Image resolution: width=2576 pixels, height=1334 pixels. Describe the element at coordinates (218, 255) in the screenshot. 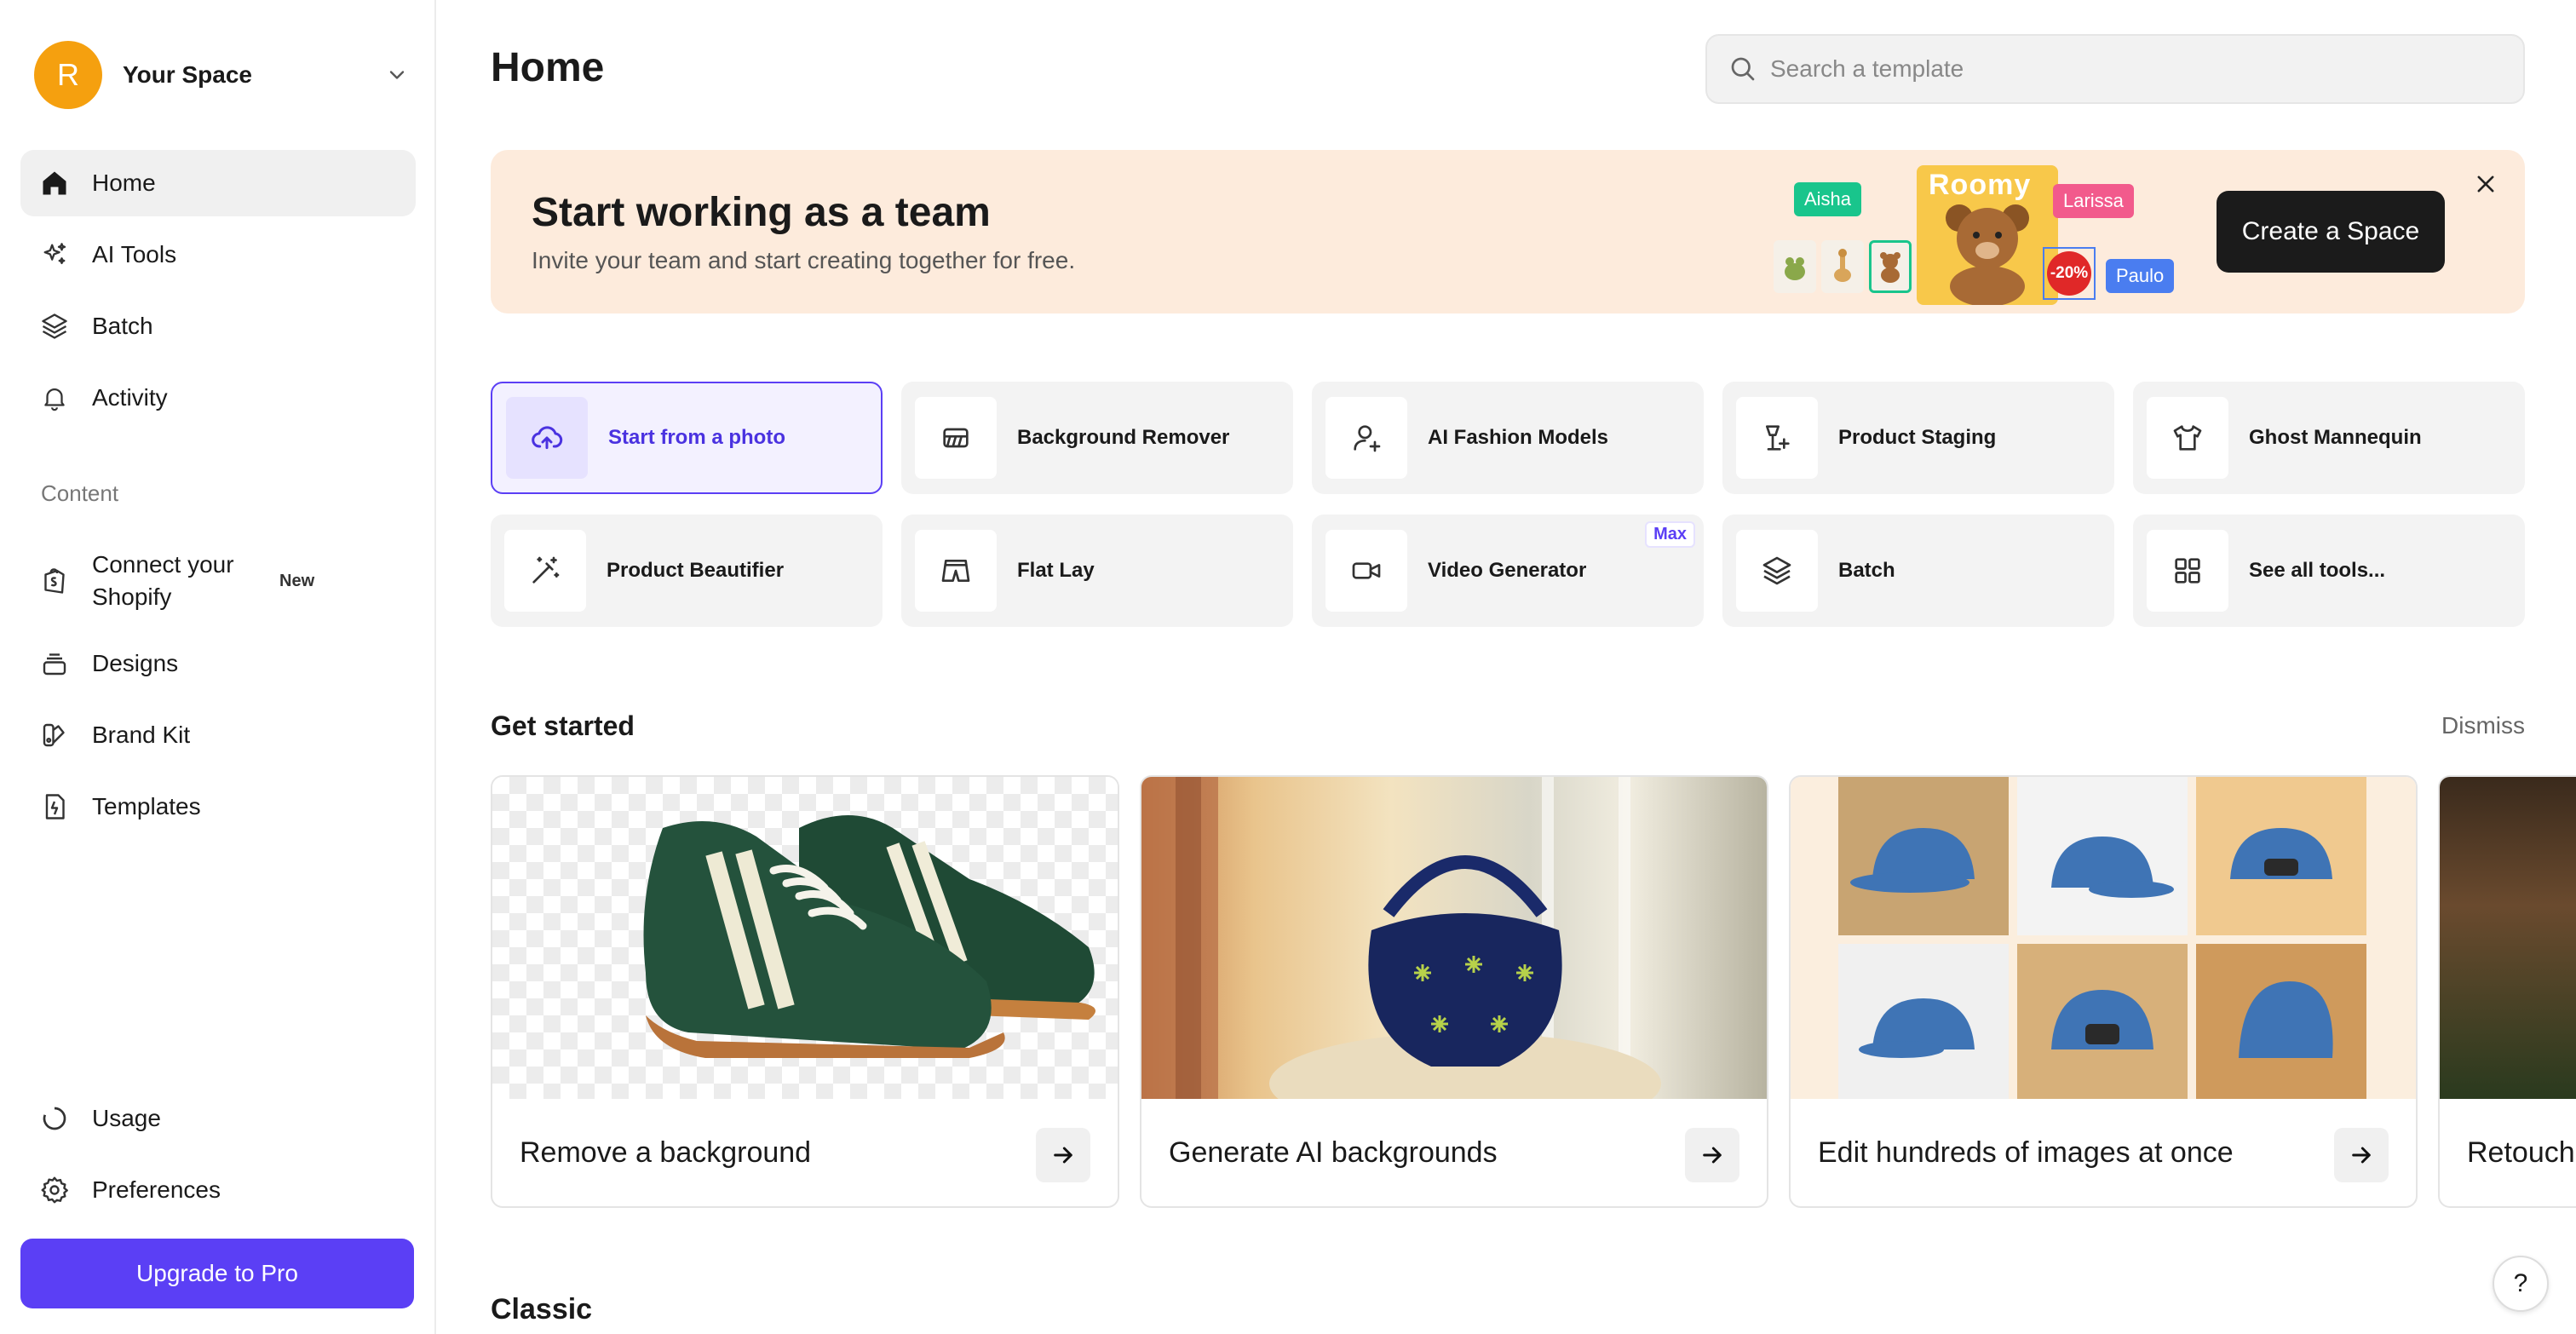

I see `sidebar-item-ai-tools: AI Tools` at that location.